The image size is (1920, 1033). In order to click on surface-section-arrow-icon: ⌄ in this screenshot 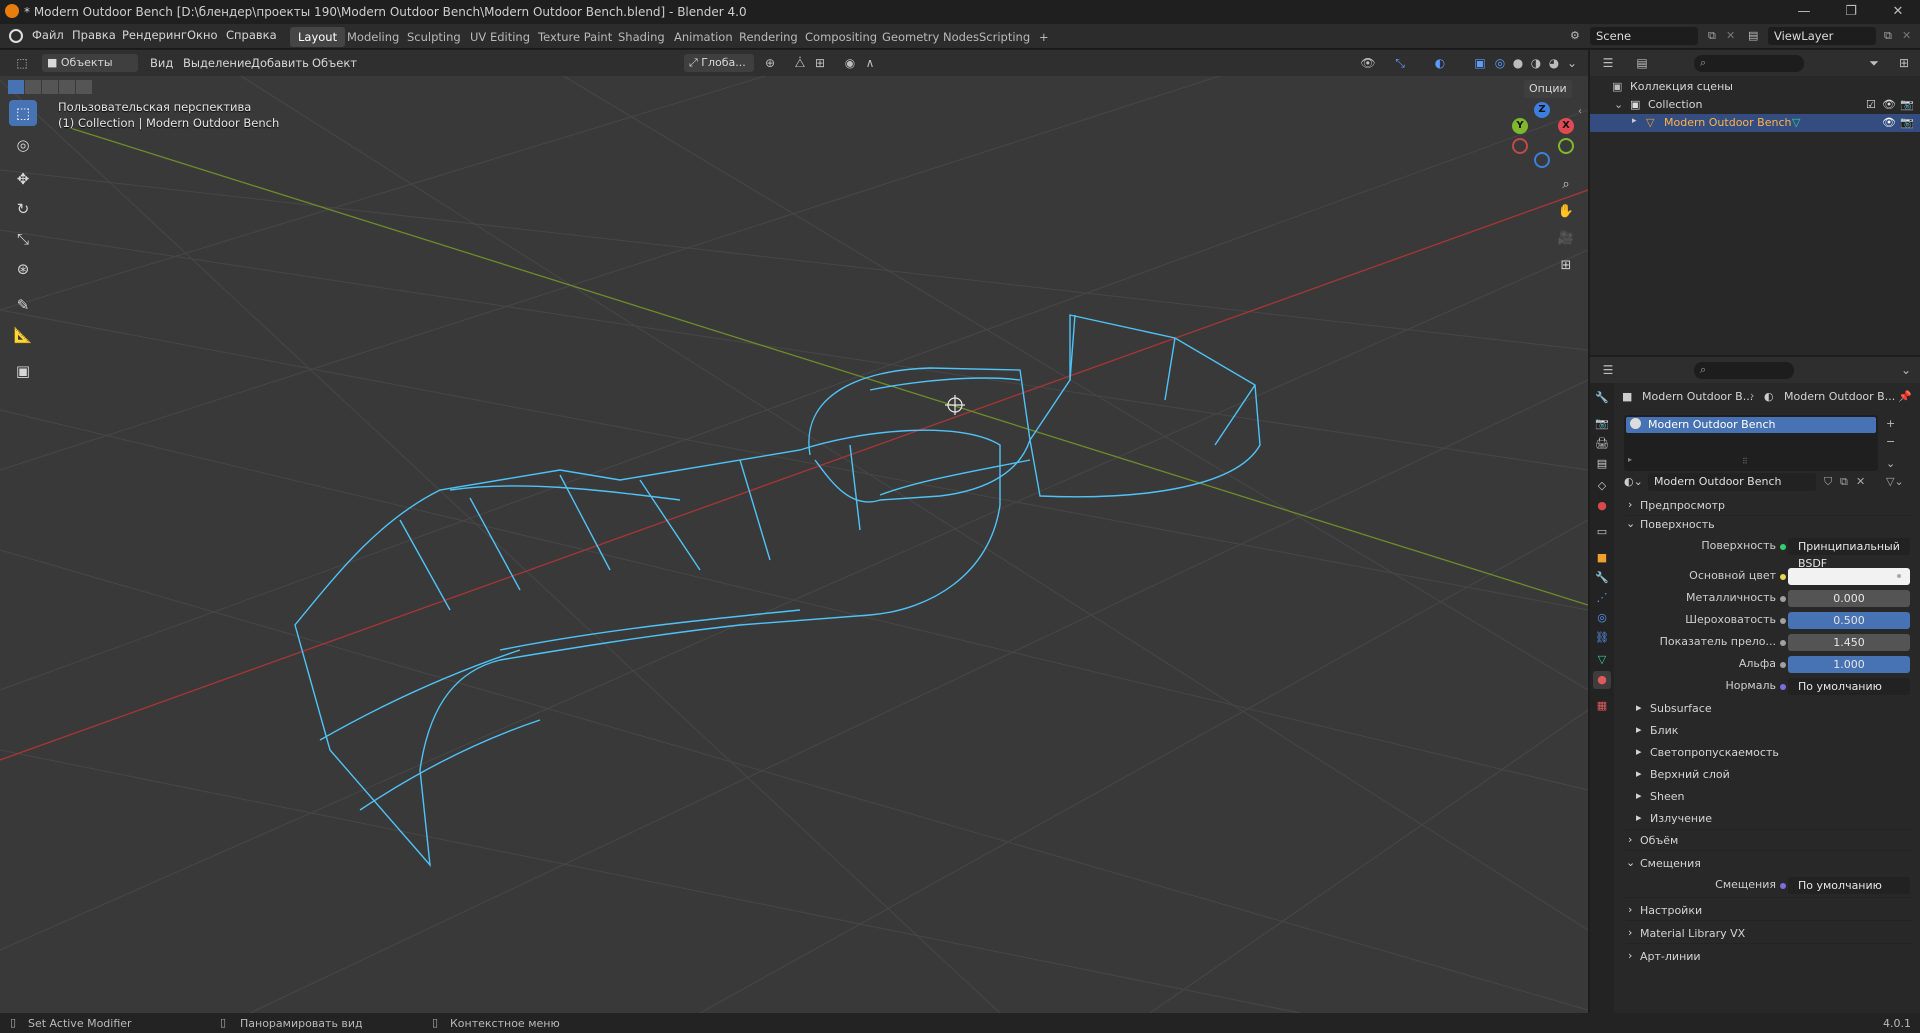, I will do `click(1630, 523)`.